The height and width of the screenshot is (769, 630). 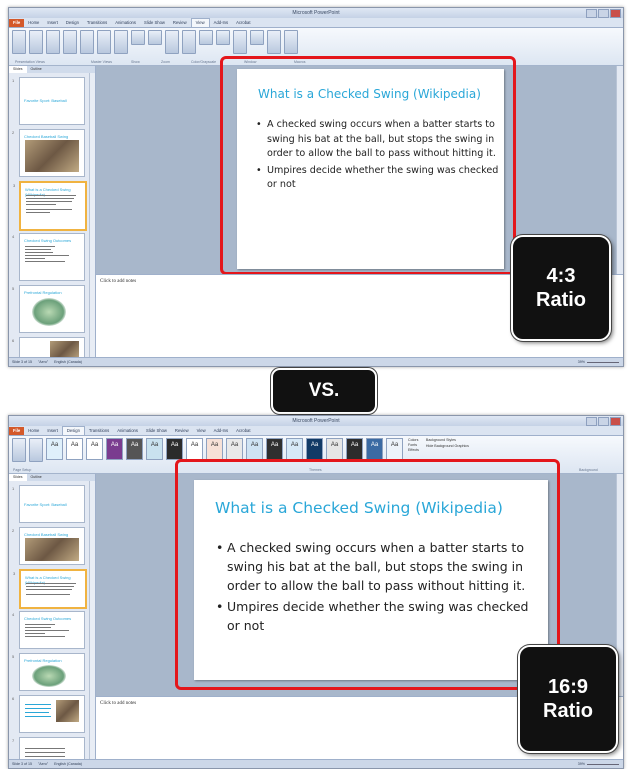 What do you see at coordinates (87, 42) in the screenshot?
I see `slide-master-button` at bounding box center [87, 42].